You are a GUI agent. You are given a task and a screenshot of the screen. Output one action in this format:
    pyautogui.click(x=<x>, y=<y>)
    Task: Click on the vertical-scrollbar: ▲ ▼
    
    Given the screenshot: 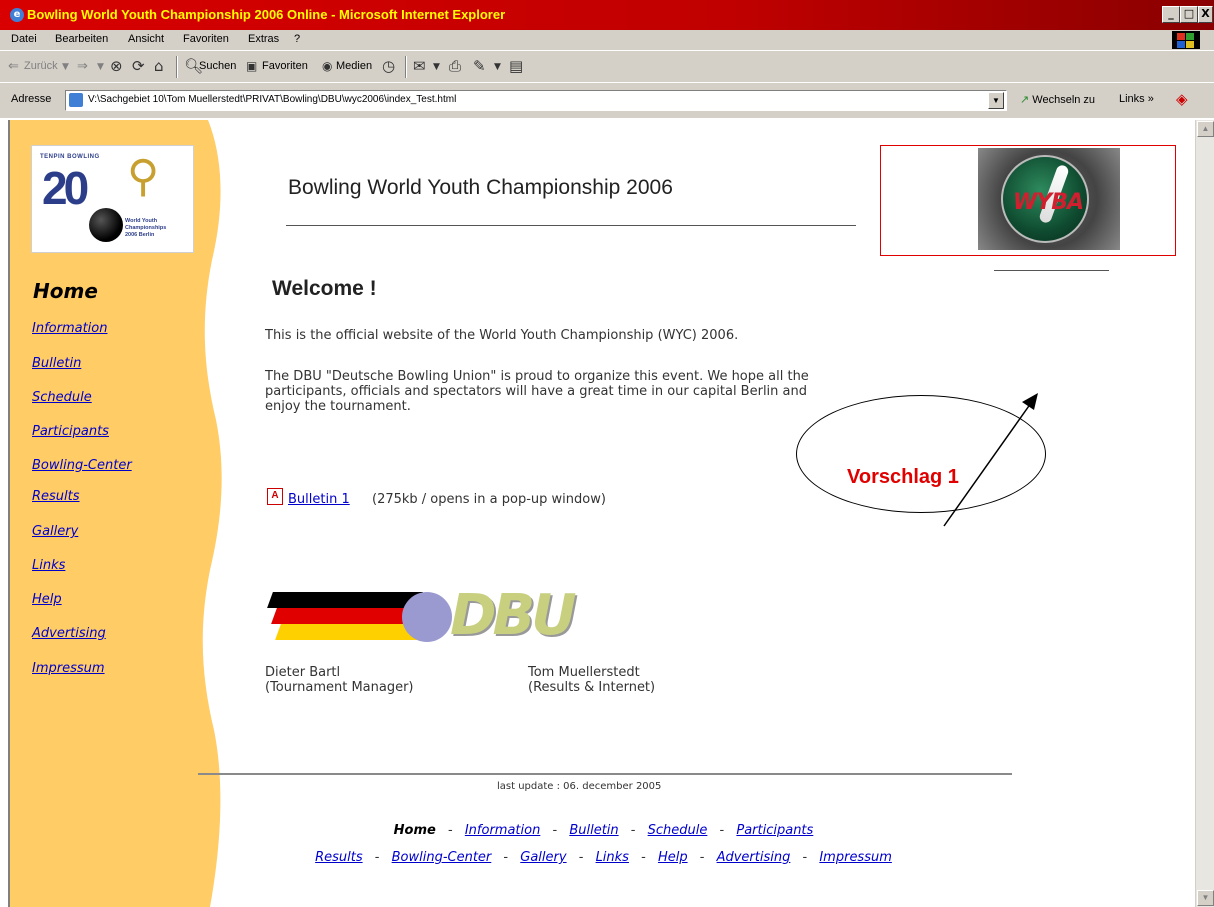 What is the action you would take?
    pyautogui.click(x=1204, y=513)
    